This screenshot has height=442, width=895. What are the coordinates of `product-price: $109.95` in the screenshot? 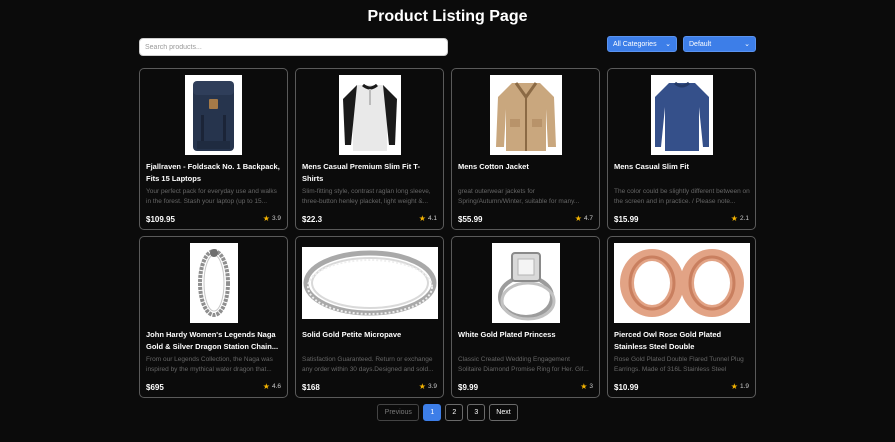 It's located at (160, 219).